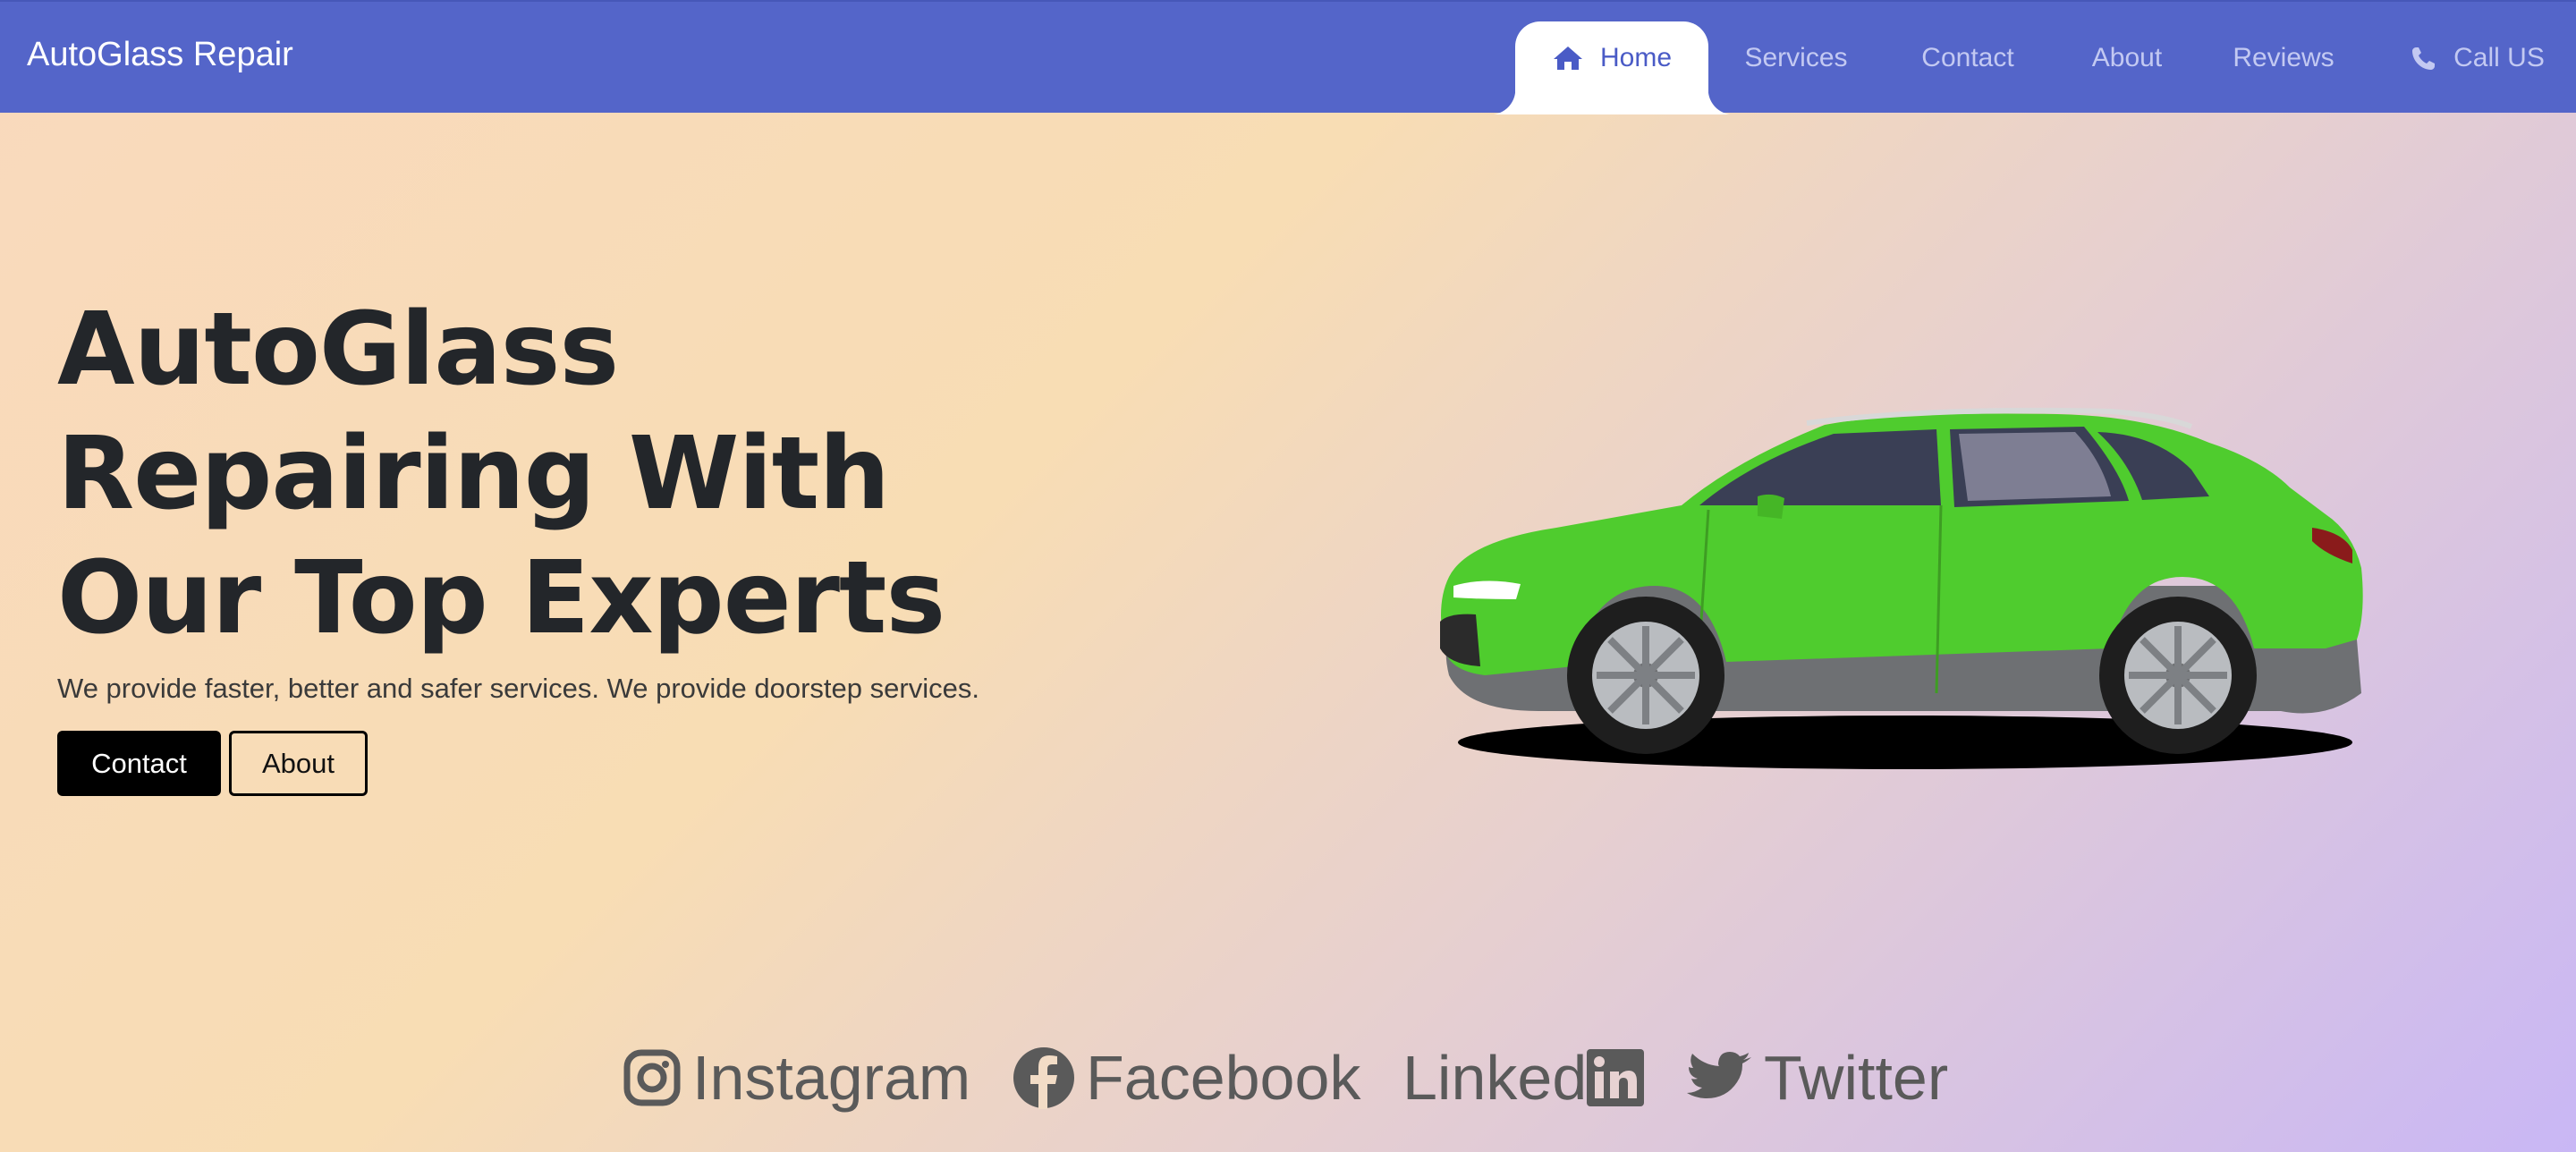 Image resolution: width=2576 pixels, height=1152 pixels. I want to click on nav-call-us: Call US, so click(2477, 58).